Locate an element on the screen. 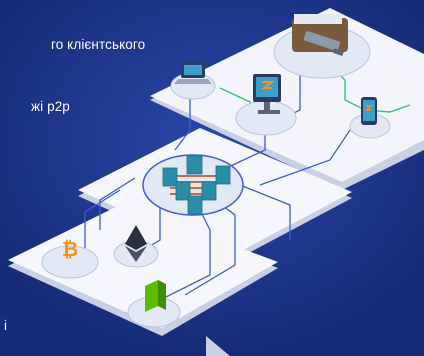 The width and height of the screenshot is (424, 356). caption-line-1: го клієнтського is located at coordinates (98, 44).